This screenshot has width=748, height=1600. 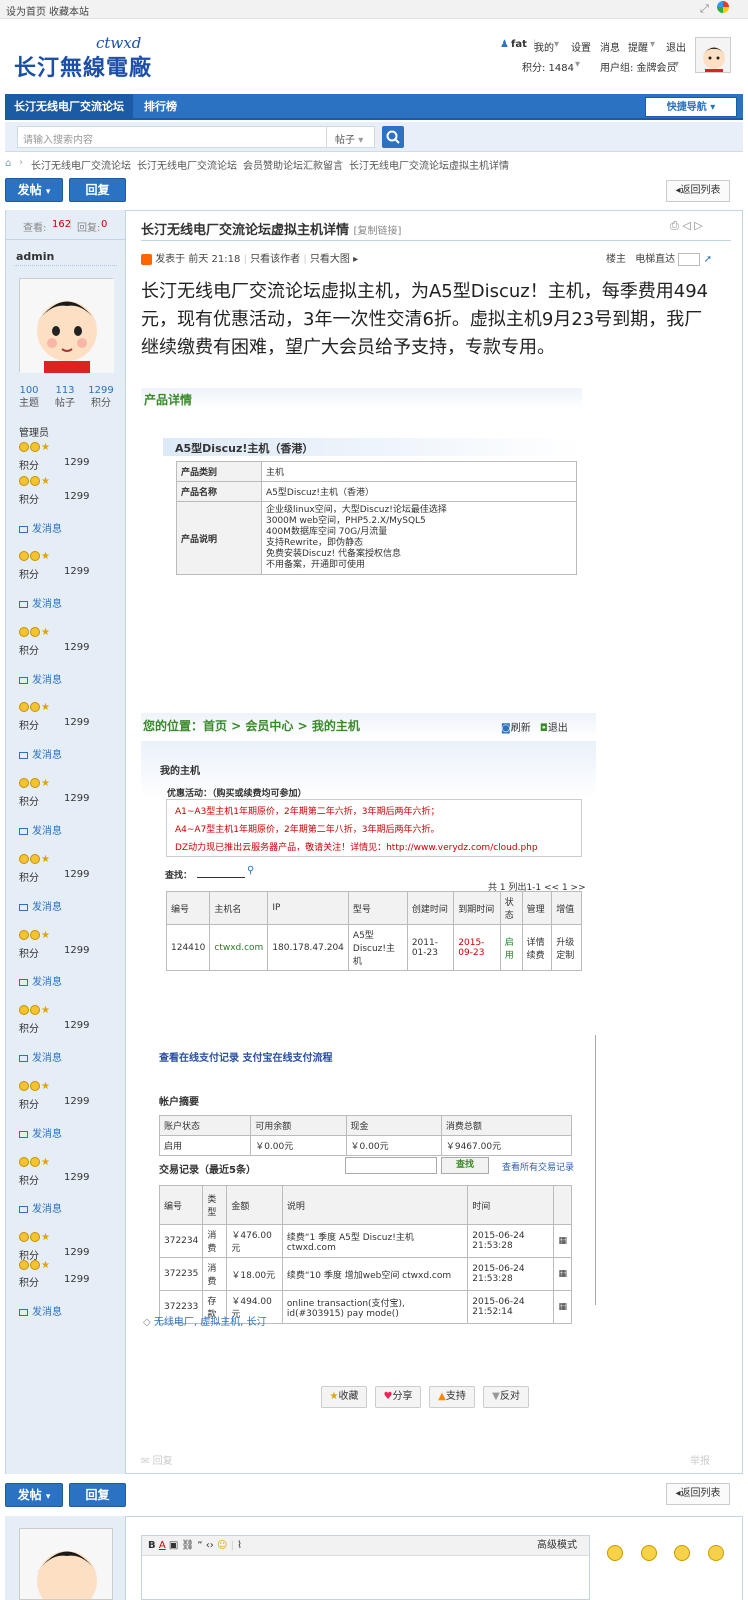 What do you see at coordinates (708, 259) in the screenshot?
I see `goto-arrow-icon: ➚` at bounding box center [708, 259].